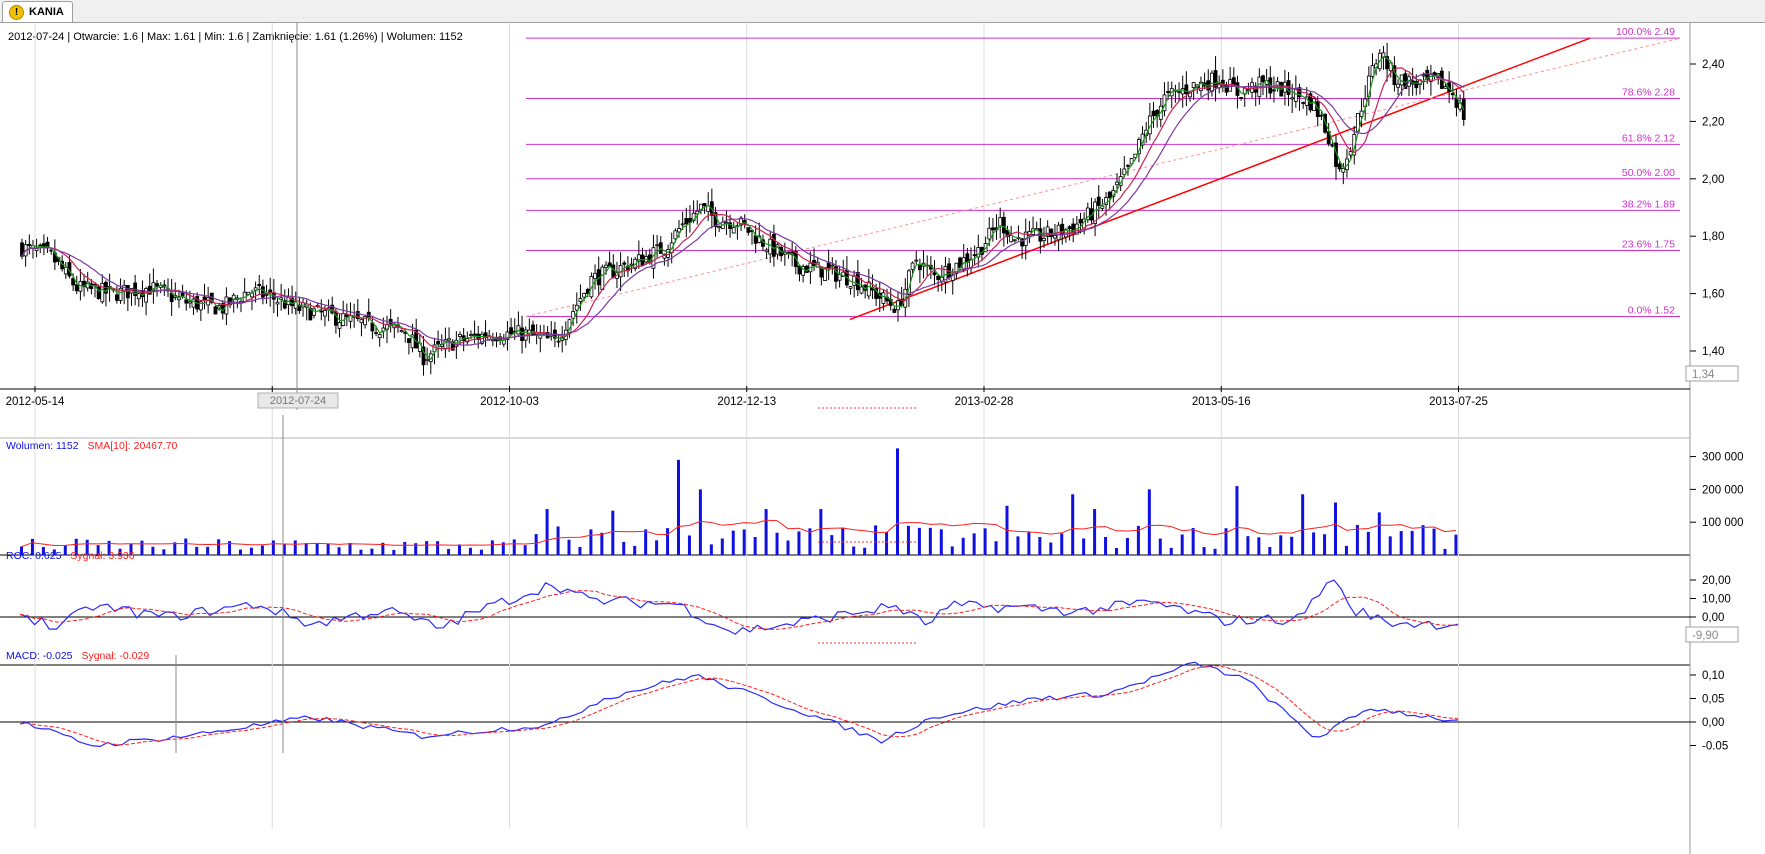 The image size is (1765, 854). I want to click on tab-kania: ! KANIA, so click(37, 11).